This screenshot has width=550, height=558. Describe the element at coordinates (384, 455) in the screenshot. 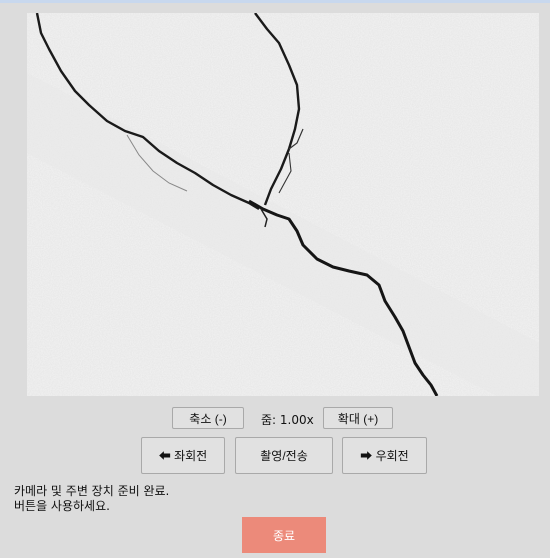

I see `rotate-right-button: ➡ 우회전` at that location.